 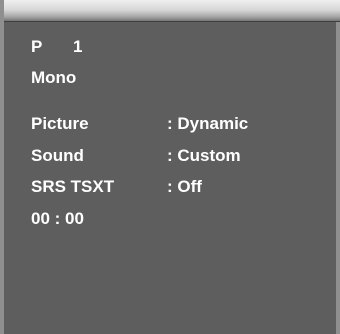 What do you see at coordinates (57, 218) in the screenshot?
I see `clock-display: 00` at bounding box center [57, 218].